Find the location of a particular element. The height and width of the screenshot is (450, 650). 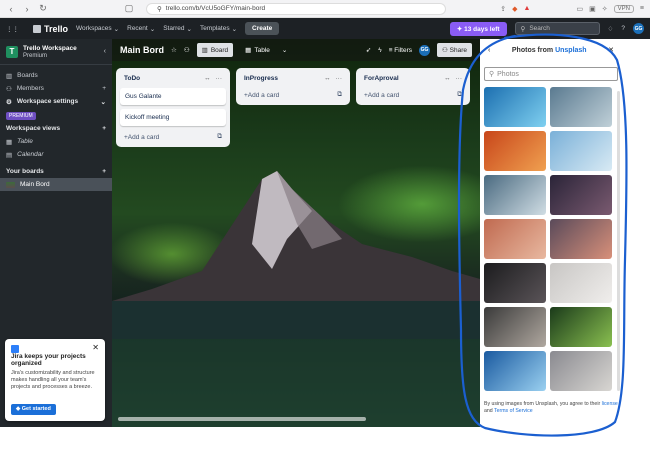

photo-thumbnail-misty-mountain is located at coordinates (581, 107).